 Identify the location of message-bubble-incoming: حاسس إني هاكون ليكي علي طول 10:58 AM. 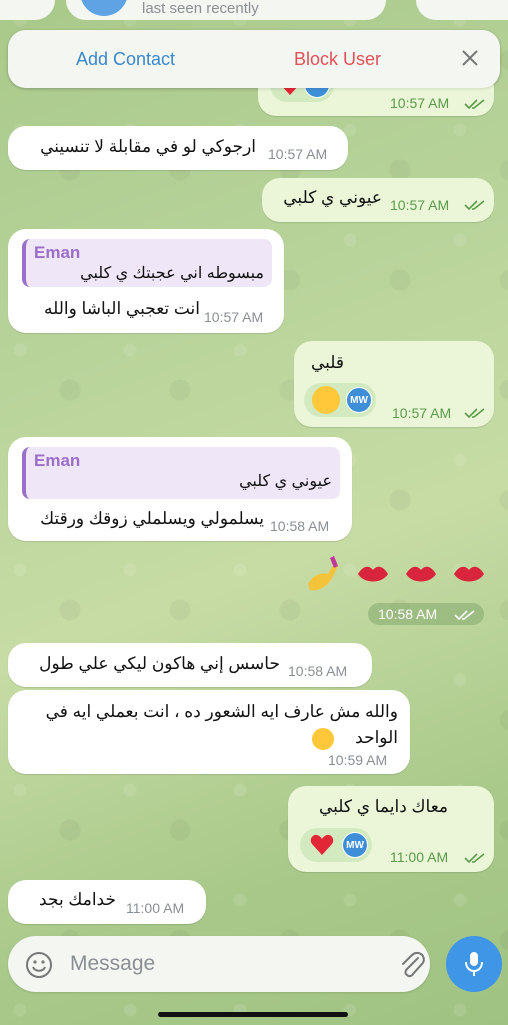
(190, 665).